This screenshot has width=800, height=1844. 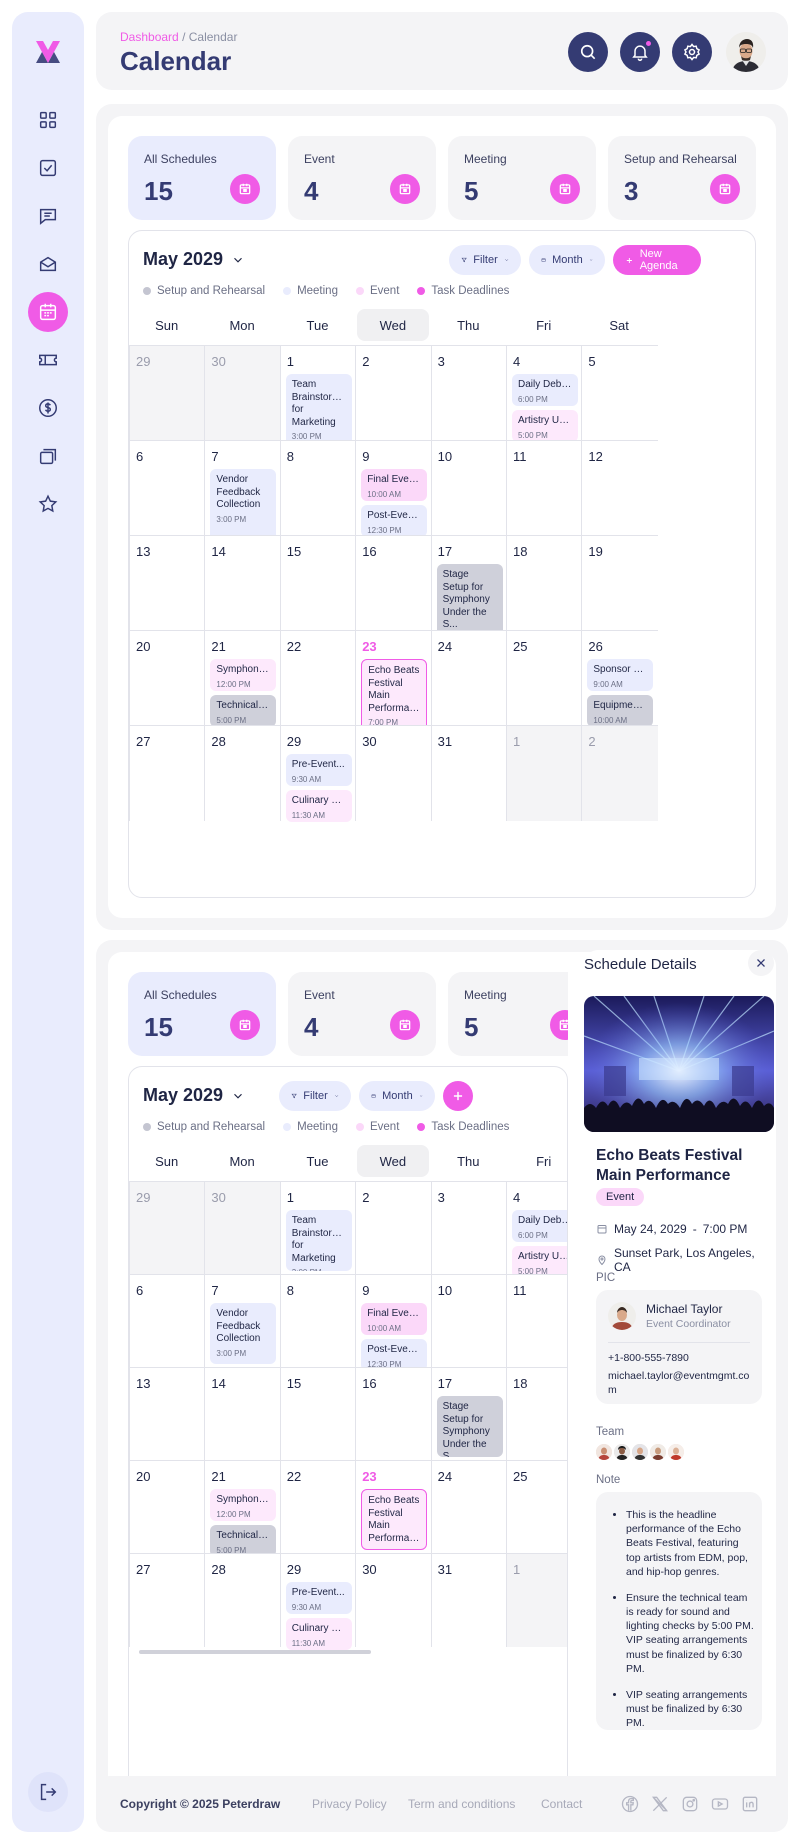 I want to click on stat-card: Setup and Rehearsal 3, so click(x=682, y=178).